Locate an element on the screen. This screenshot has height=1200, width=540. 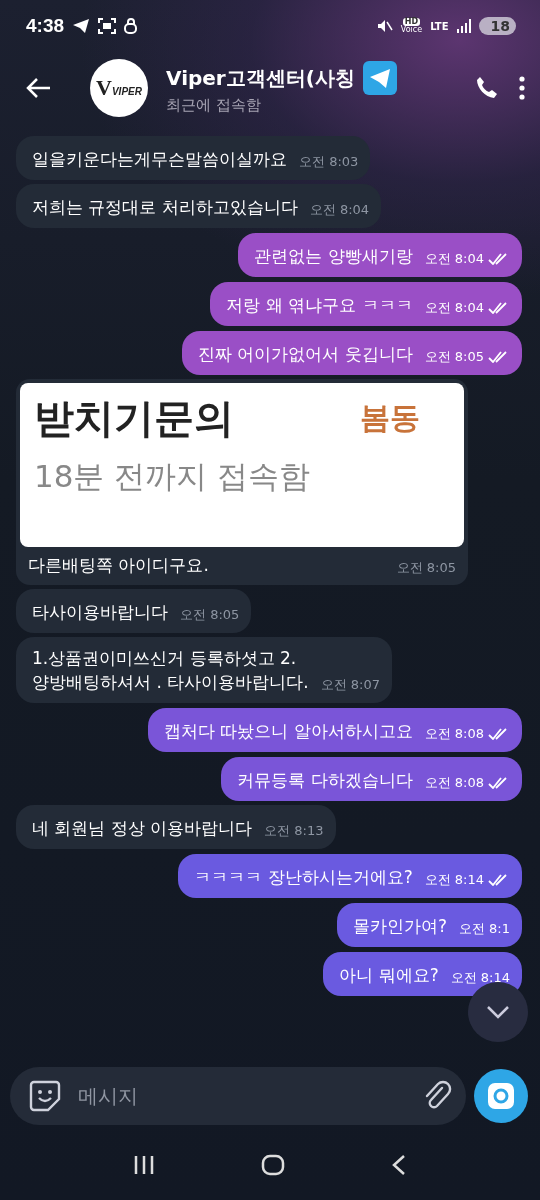
camera-icon is located at coordinates (501, 1096).